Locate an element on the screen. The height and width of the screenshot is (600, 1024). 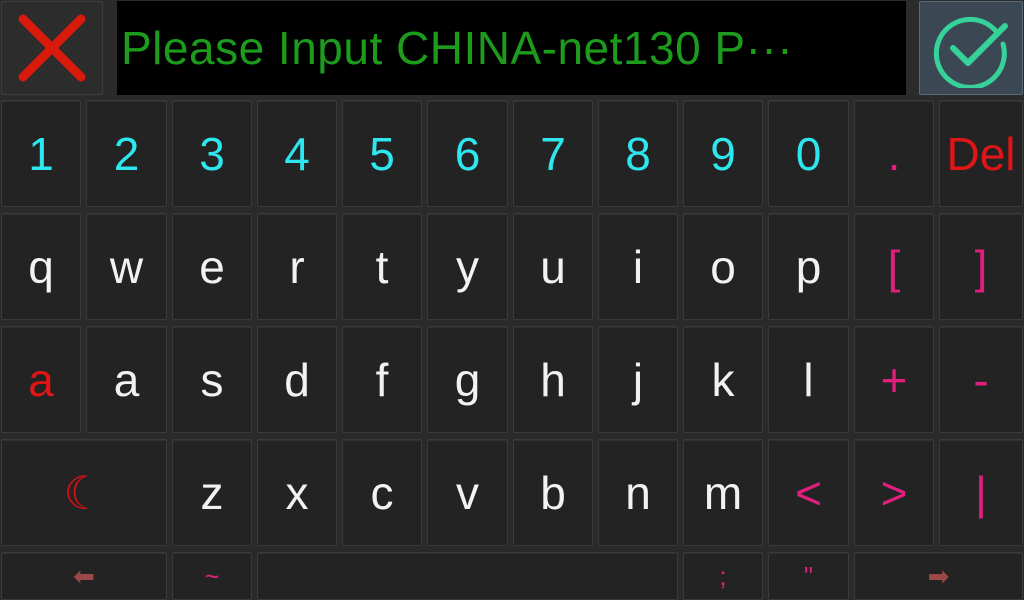
cancel-button is located at coordinates (52, 48).